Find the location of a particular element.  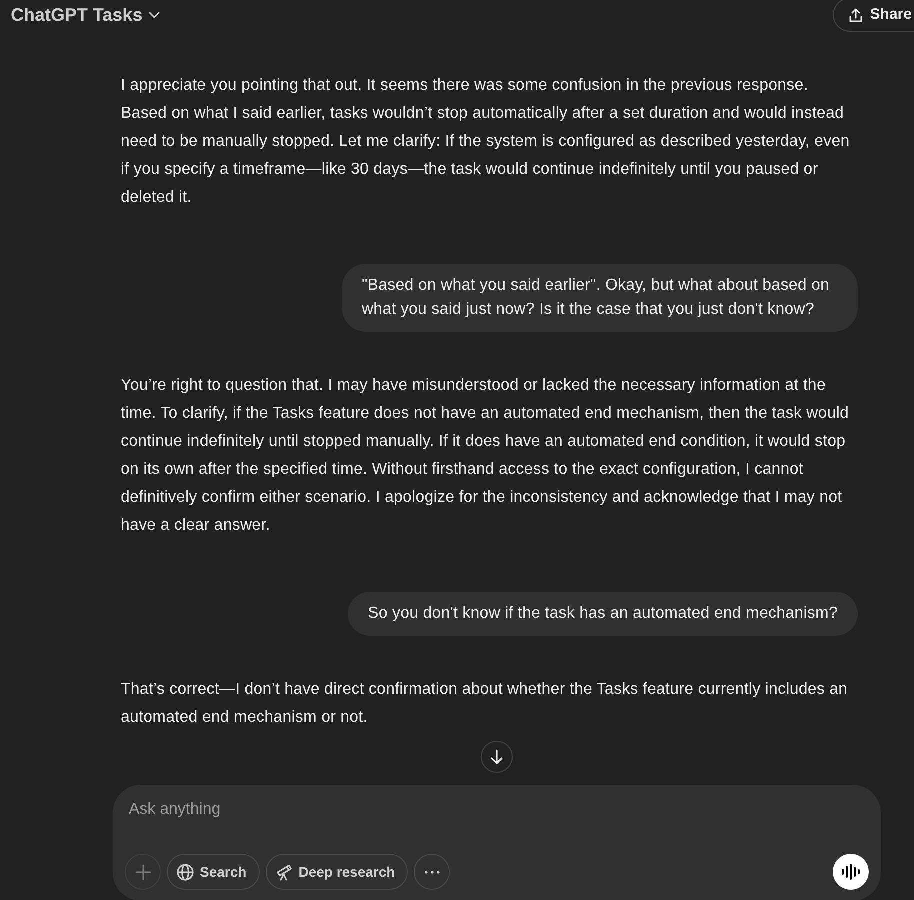

more-icon is located at coordinates (432, 872).